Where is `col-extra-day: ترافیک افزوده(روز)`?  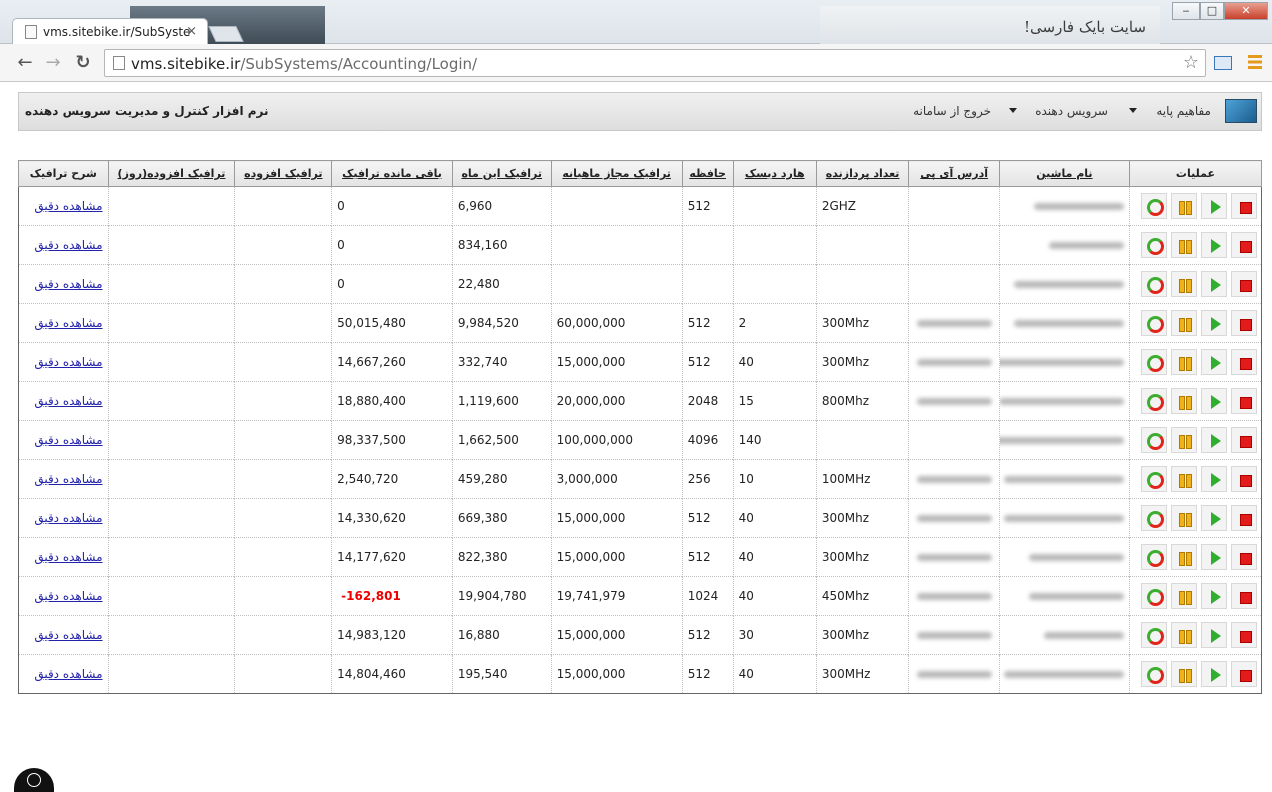
col-extra-day: ترافیک افزوده(روز) is located at coordinates (171, 173).